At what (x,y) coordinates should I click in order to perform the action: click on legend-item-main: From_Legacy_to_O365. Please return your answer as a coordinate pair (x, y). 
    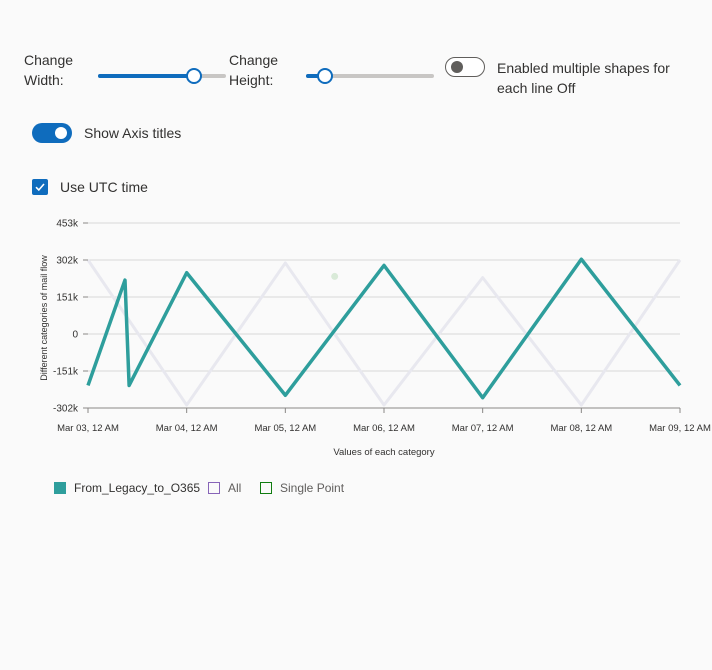
    Looking at the image, I should click on (127, 488).